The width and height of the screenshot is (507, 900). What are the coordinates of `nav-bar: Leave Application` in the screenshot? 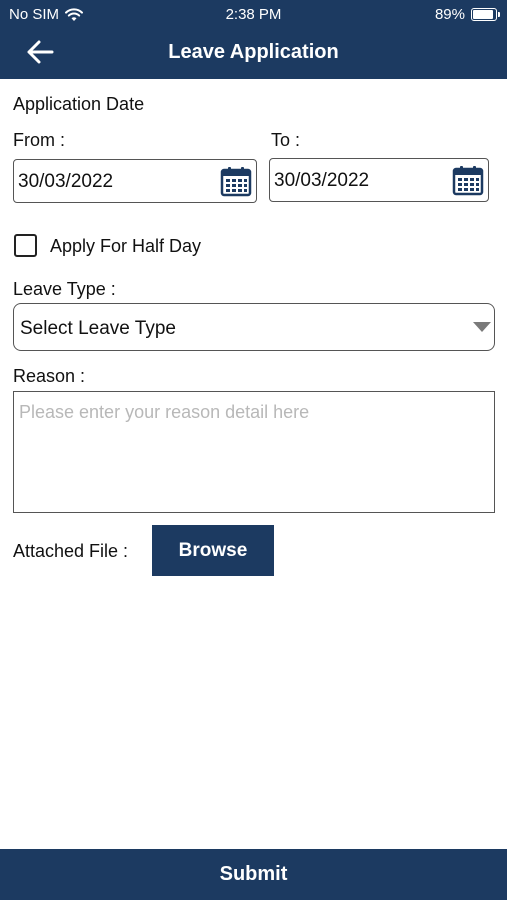 It's located at (253, 53).